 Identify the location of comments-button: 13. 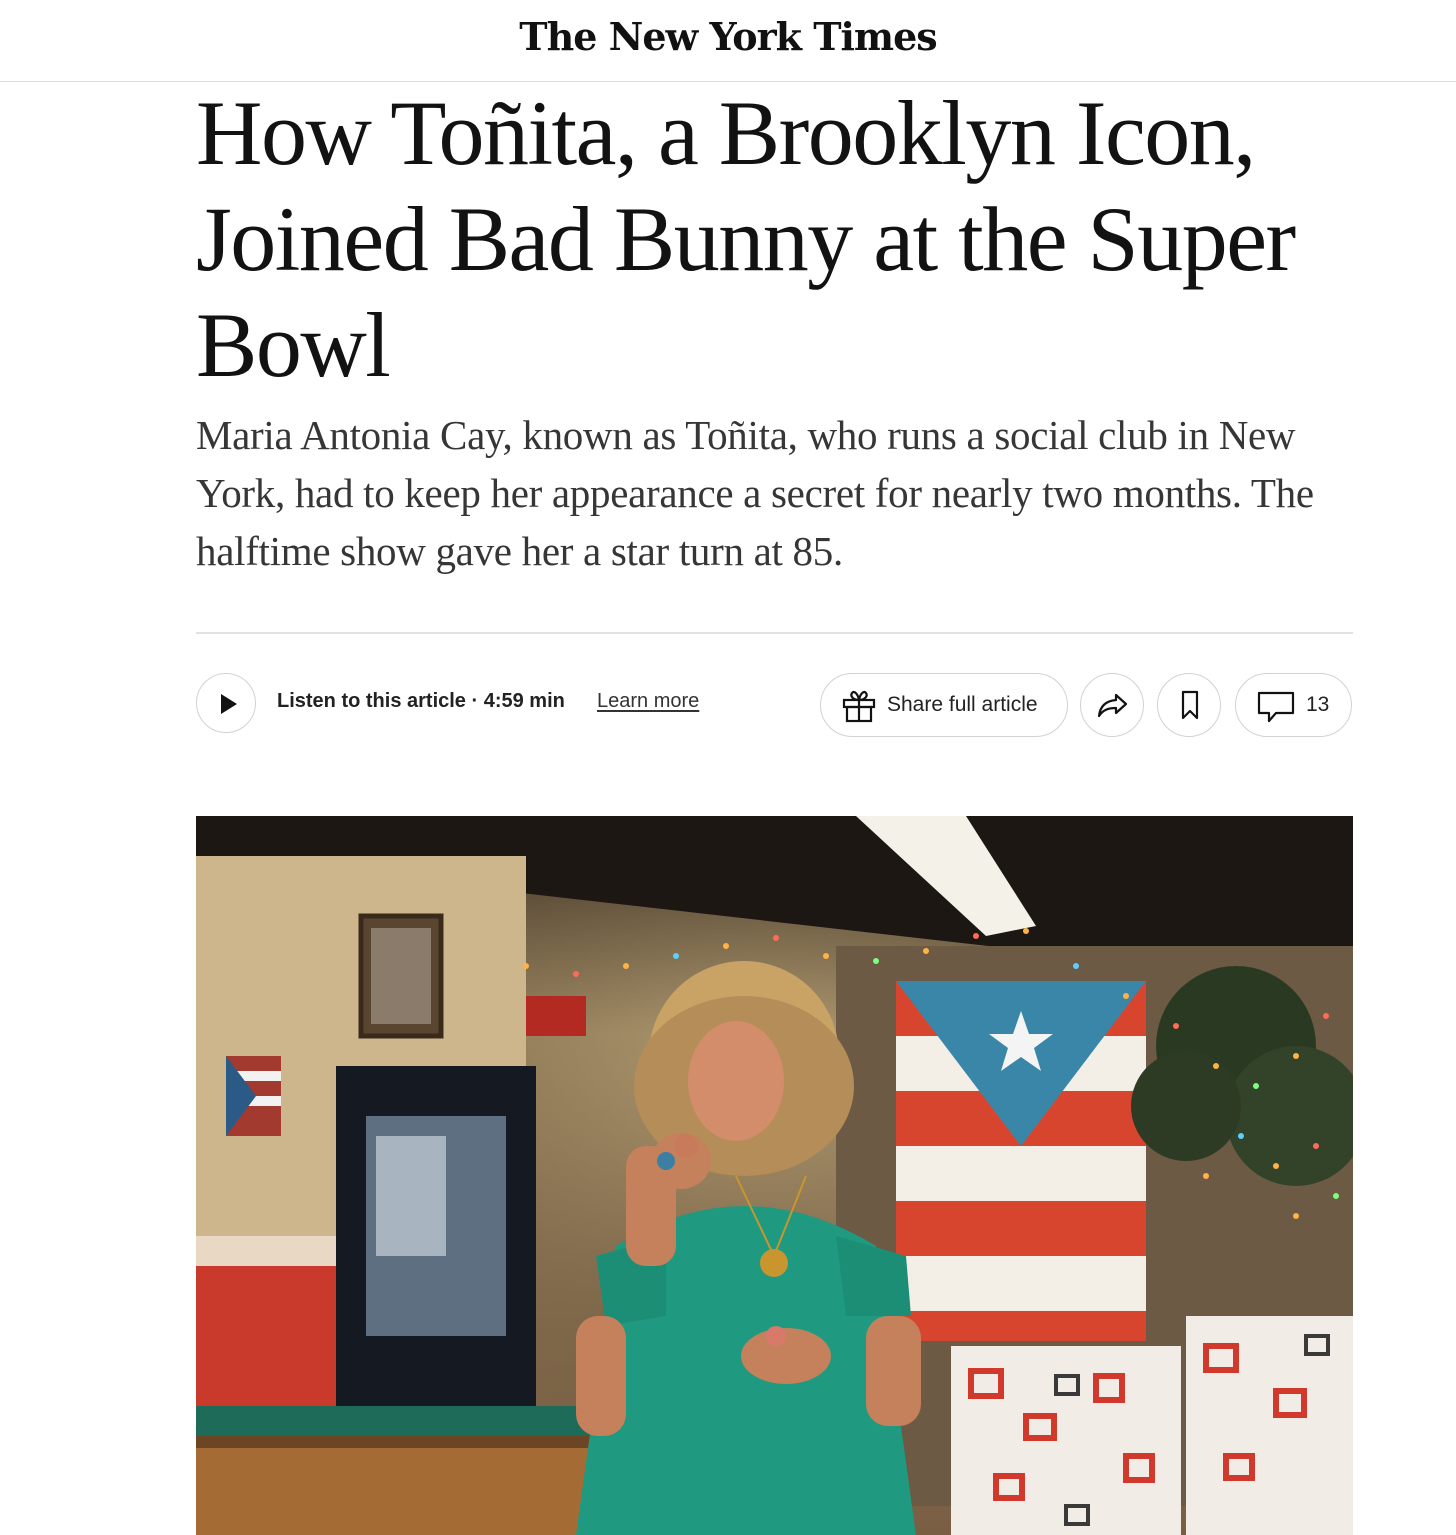
(1293, 705).